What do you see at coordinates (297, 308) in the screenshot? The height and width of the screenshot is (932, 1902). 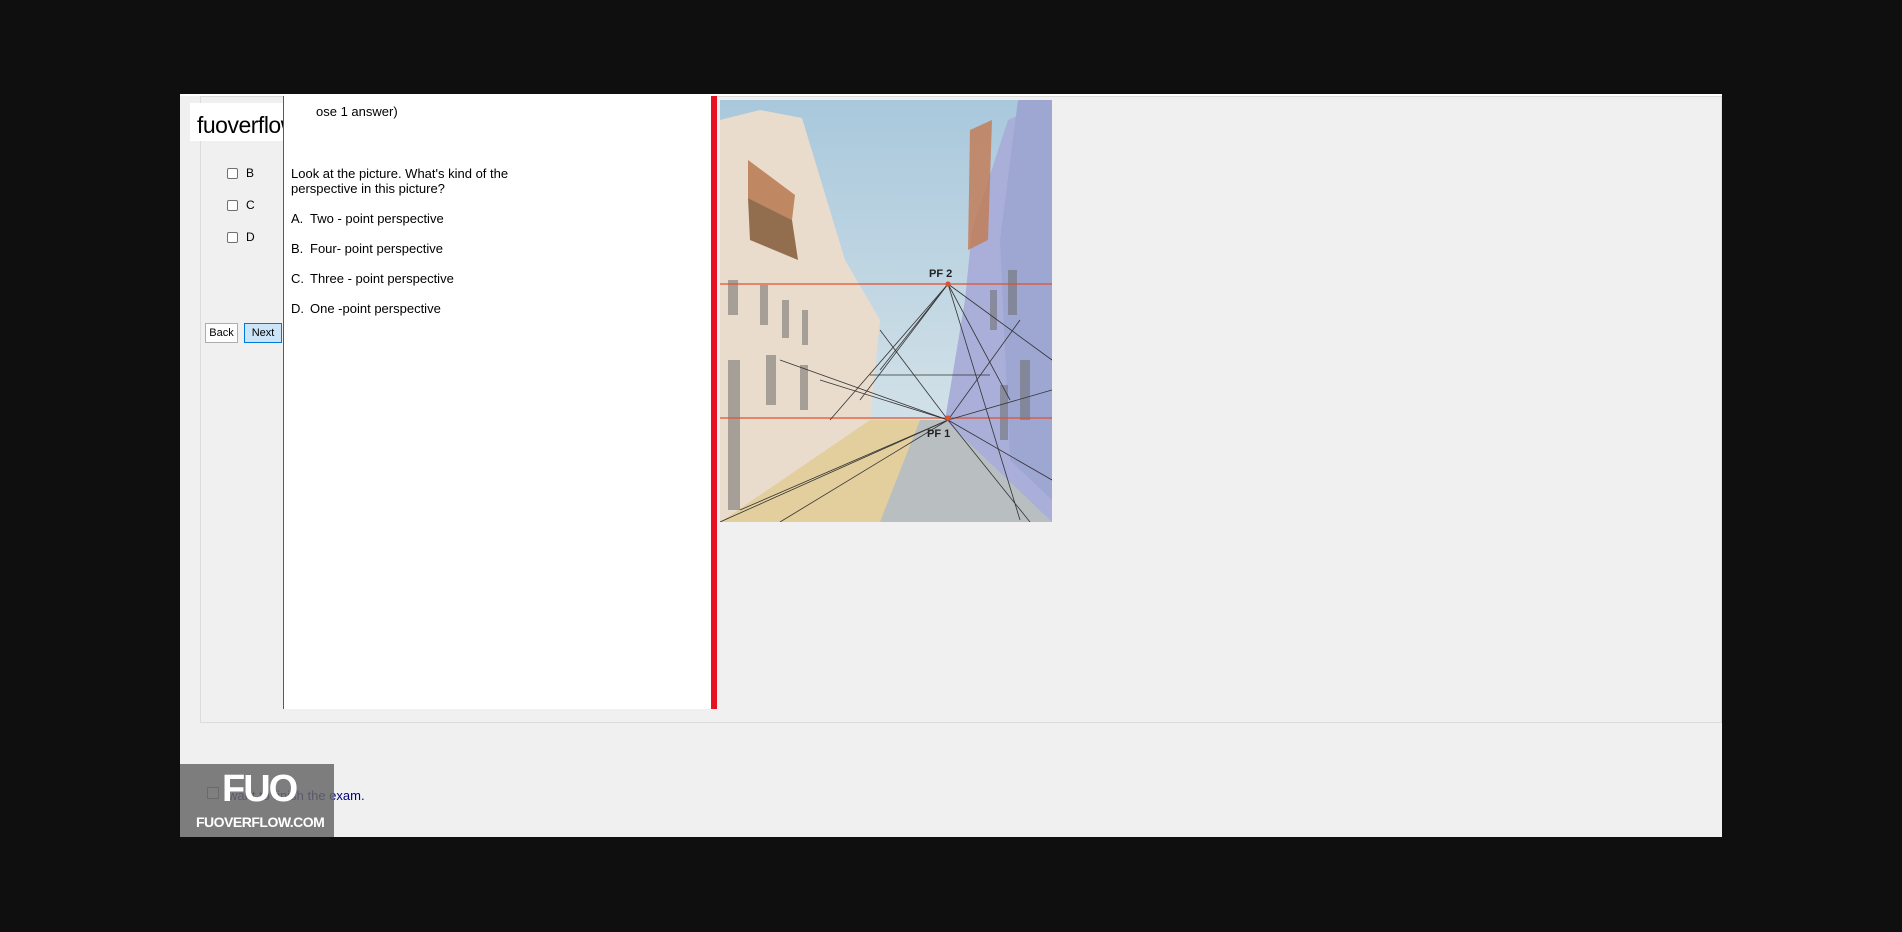 I see `option-d-key: D.` at bounding box center [297, 308].